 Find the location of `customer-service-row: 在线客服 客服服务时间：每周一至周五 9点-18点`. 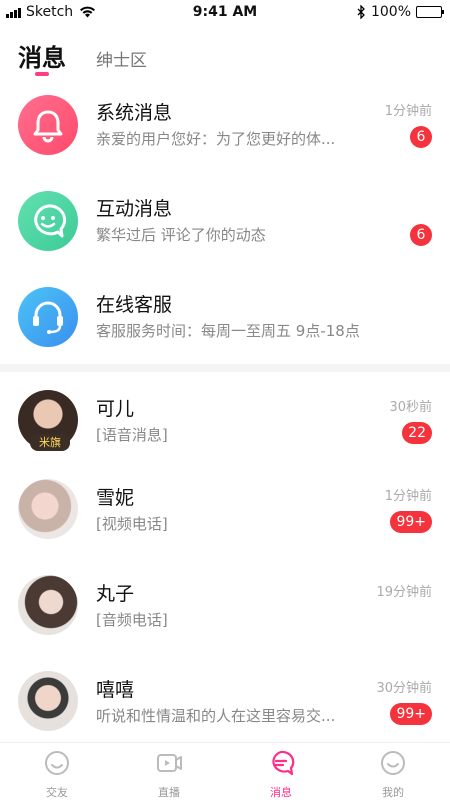

customer-service-row: 在线客服 客服服务时间：每周一至周五 9点-18点 is located at coordinates (225, 328).